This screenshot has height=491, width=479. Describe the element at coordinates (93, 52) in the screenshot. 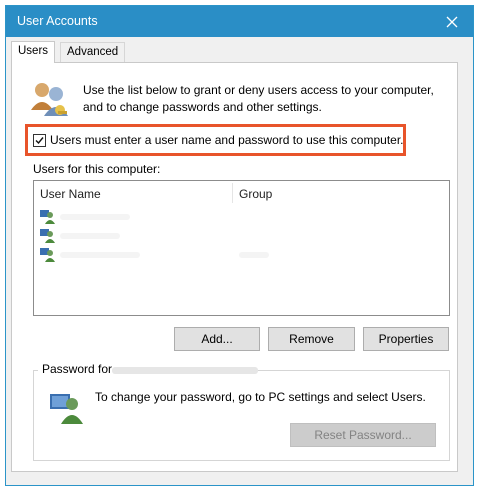

I see `tab-advanced: Advanced` at that location.